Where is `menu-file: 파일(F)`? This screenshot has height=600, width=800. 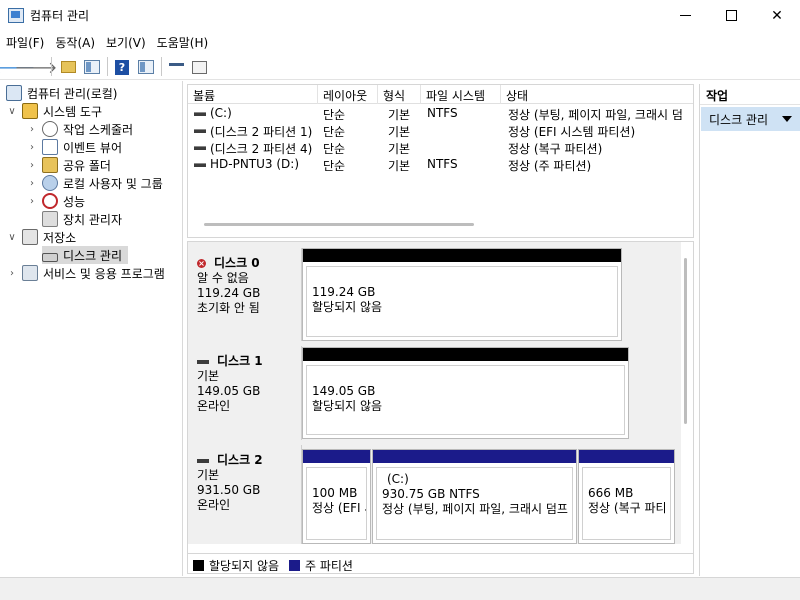
menu-file: 파일(F) is located at coordinates (24, 42).